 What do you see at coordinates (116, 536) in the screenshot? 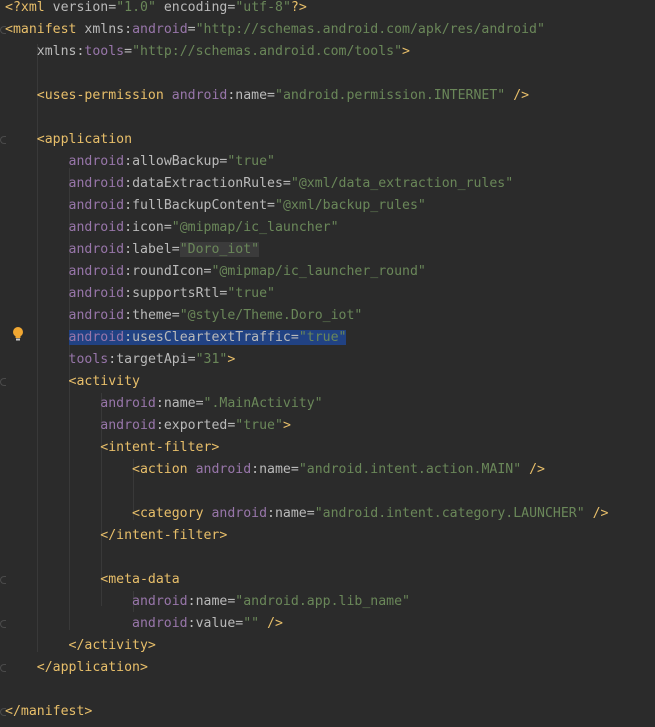
I see `code-line: </intent-filter>` at bounding box center [116, 536].